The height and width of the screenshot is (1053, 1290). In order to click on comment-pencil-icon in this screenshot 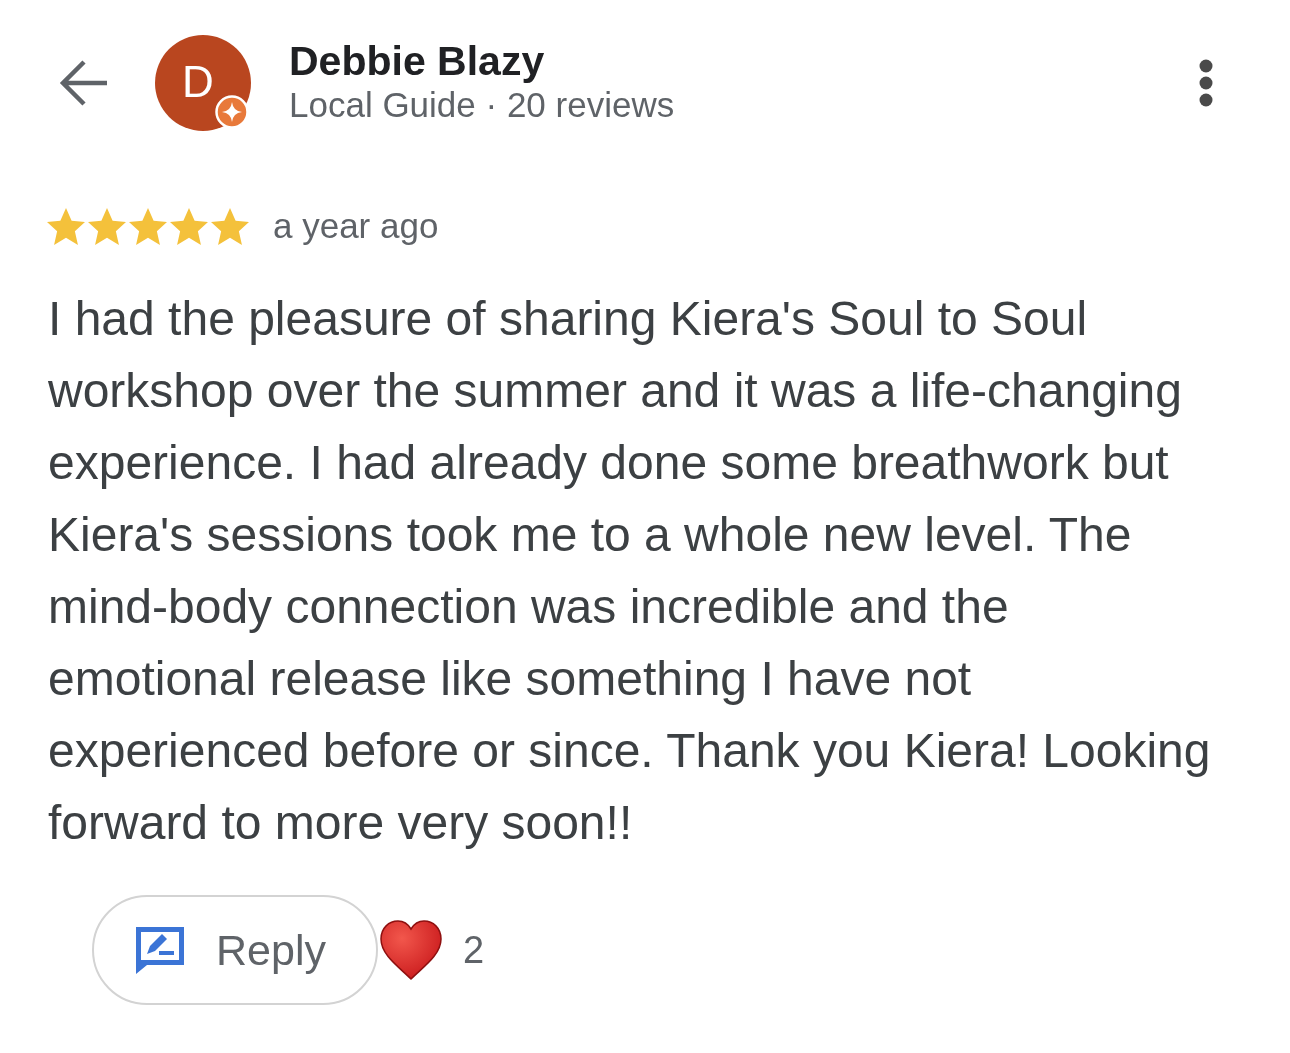, I will do `click(160, 950)`.